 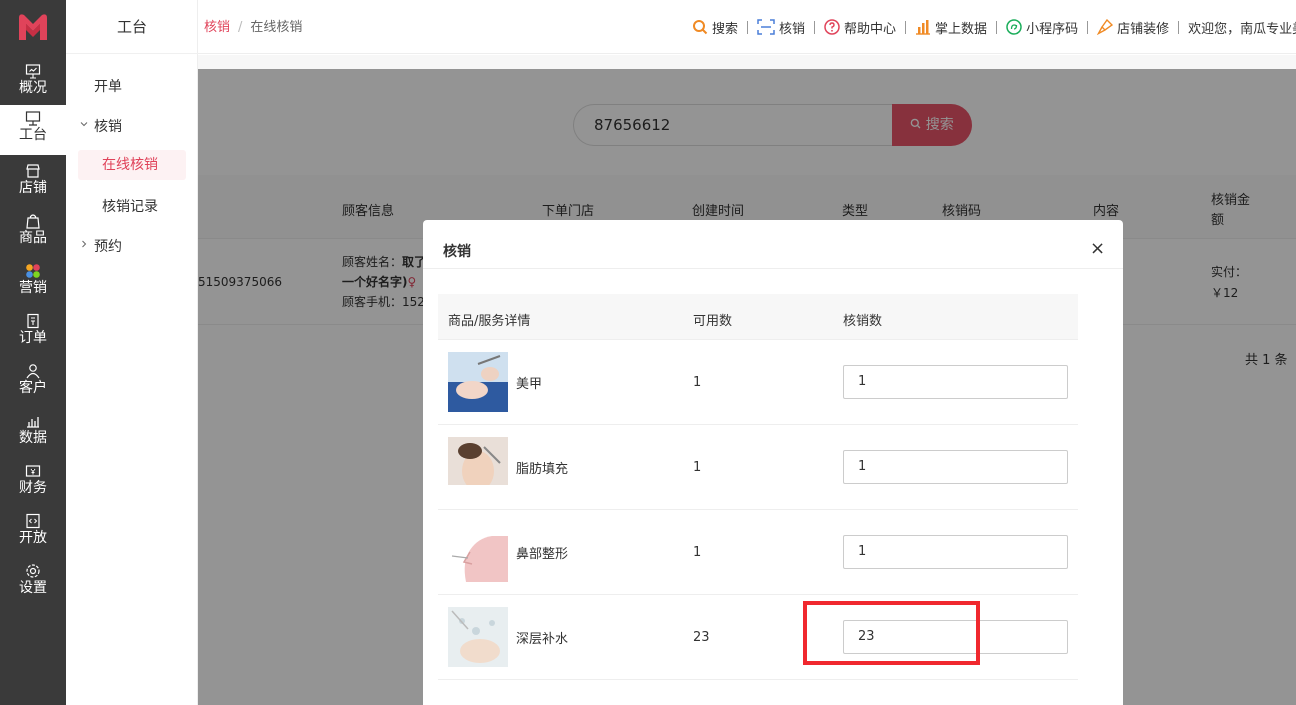 What do you see at coordinates (1097, 249) in the screenshot?
I see `close-icon: ×` at bounding box center [1097, 249].